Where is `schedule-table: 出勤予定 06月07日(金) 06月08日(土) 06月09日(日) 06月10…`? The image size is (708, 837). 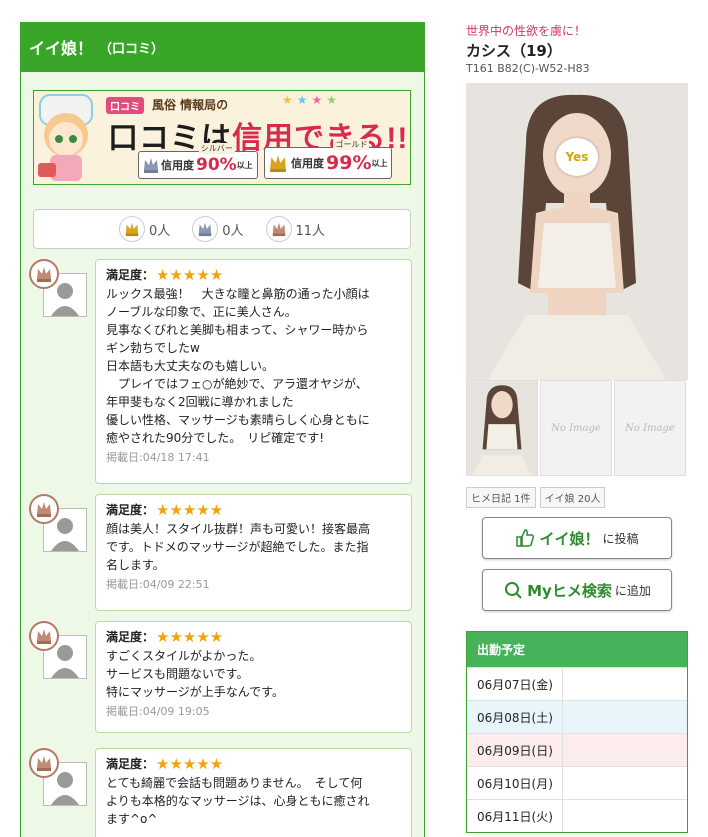
schedule-table: 出勤予定 06月07日(金) 06月08日(土) 06月09日(日) 06月10… is located at coordinates (577, 732).